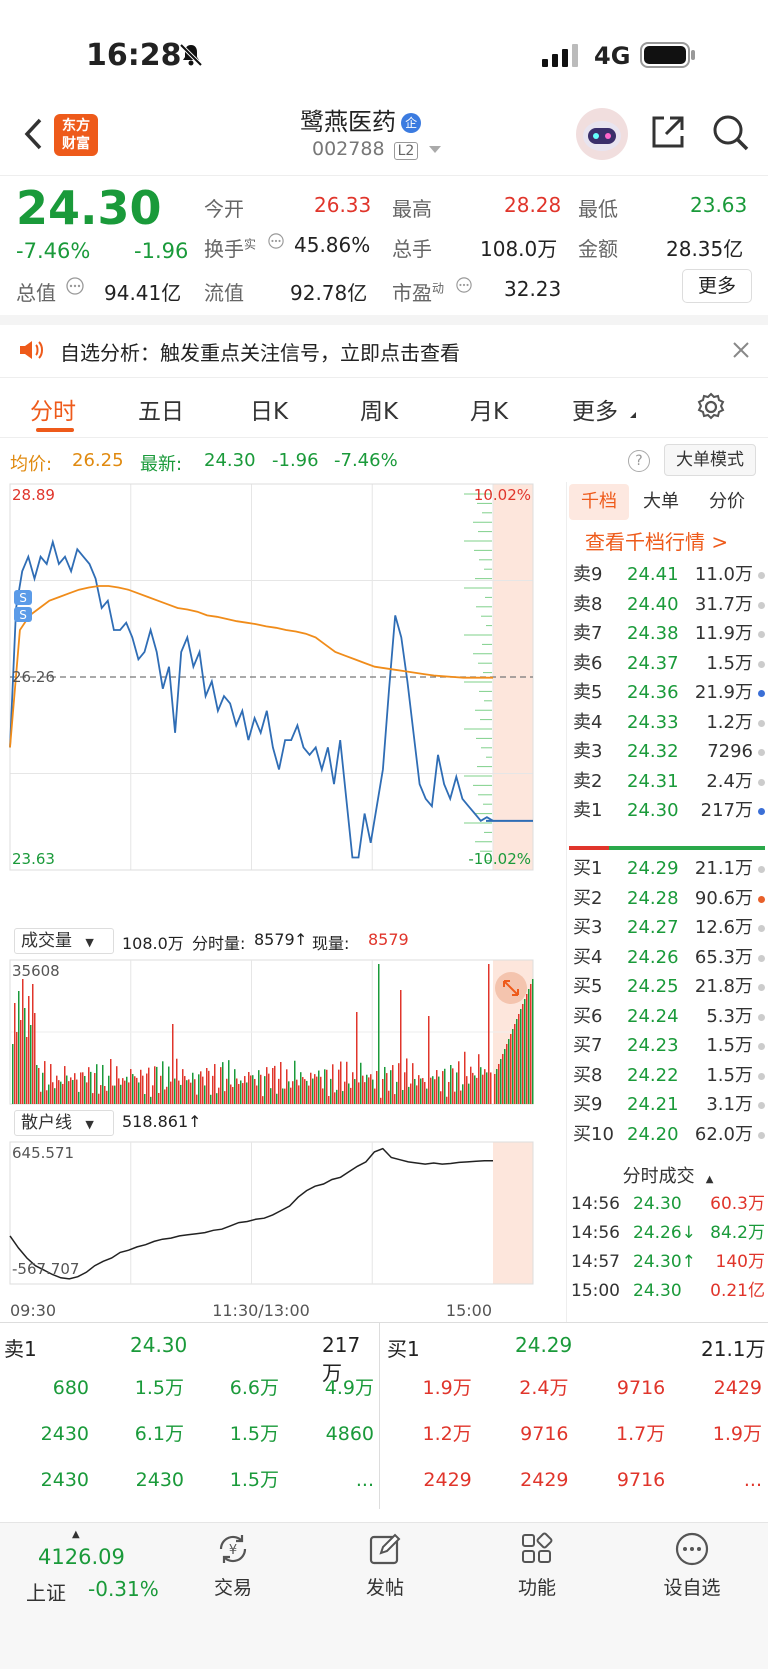 The width and height of the screenshot is (768, 1669). What do you see at coordinates (729, 663) in the screenshot?
I see `ask-level-volume: 1.5万` at bounding box center [729, 663].